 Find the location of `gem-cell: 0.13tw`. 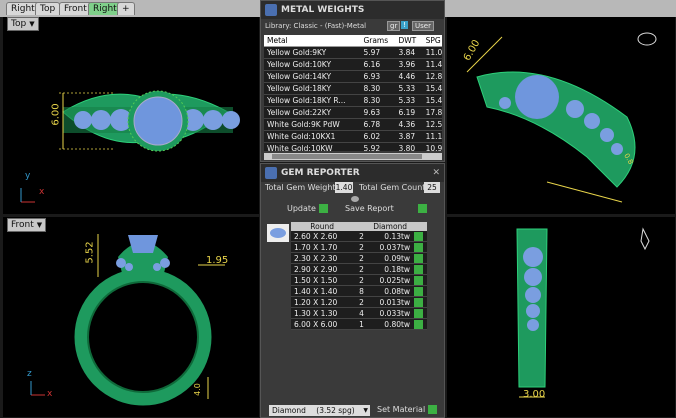

gem-cell: 0.13tw is located at coordinates (390, 236).